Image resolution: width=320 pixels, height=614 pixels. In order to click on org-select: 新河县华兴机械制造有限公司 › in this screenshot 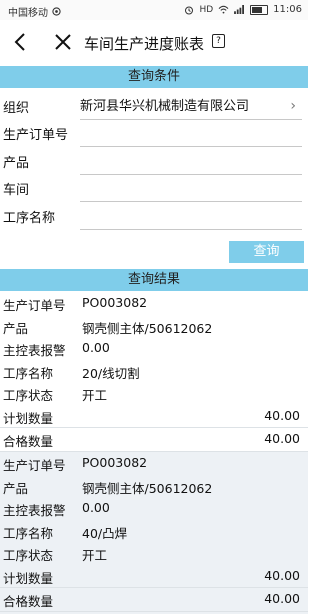, I will do `click(191, 107)`.